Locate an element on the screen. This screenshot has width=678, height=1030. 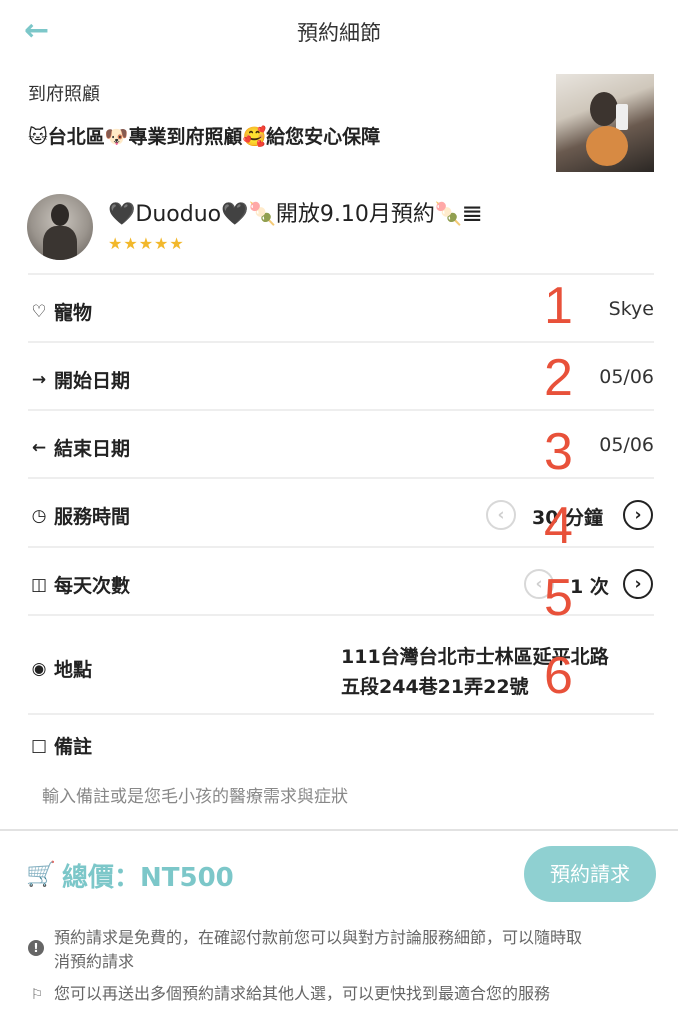
avatar is located at coordinates (60, 227).